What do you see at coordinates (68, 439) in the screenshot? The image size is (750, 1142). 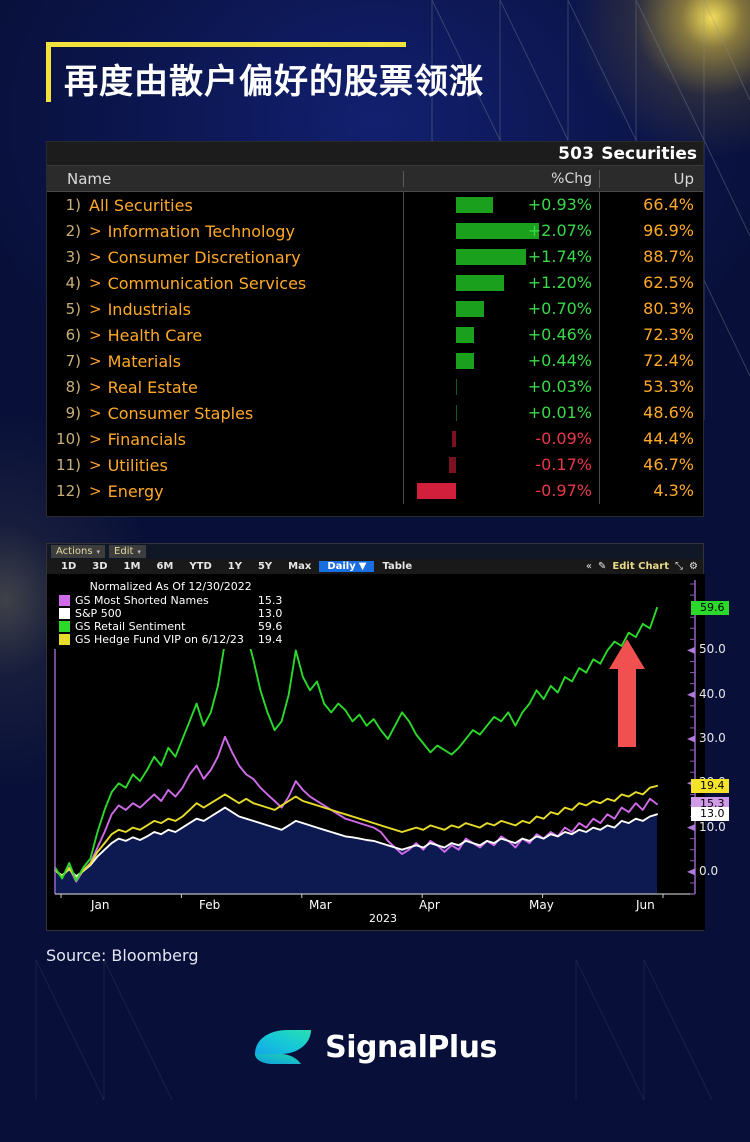 I see `row-index: 10)` at bounding box center [68, 439].